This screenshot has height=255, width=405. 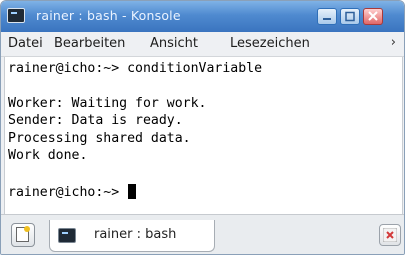 I want to click on minimize-button, so click(x=327, y=16).